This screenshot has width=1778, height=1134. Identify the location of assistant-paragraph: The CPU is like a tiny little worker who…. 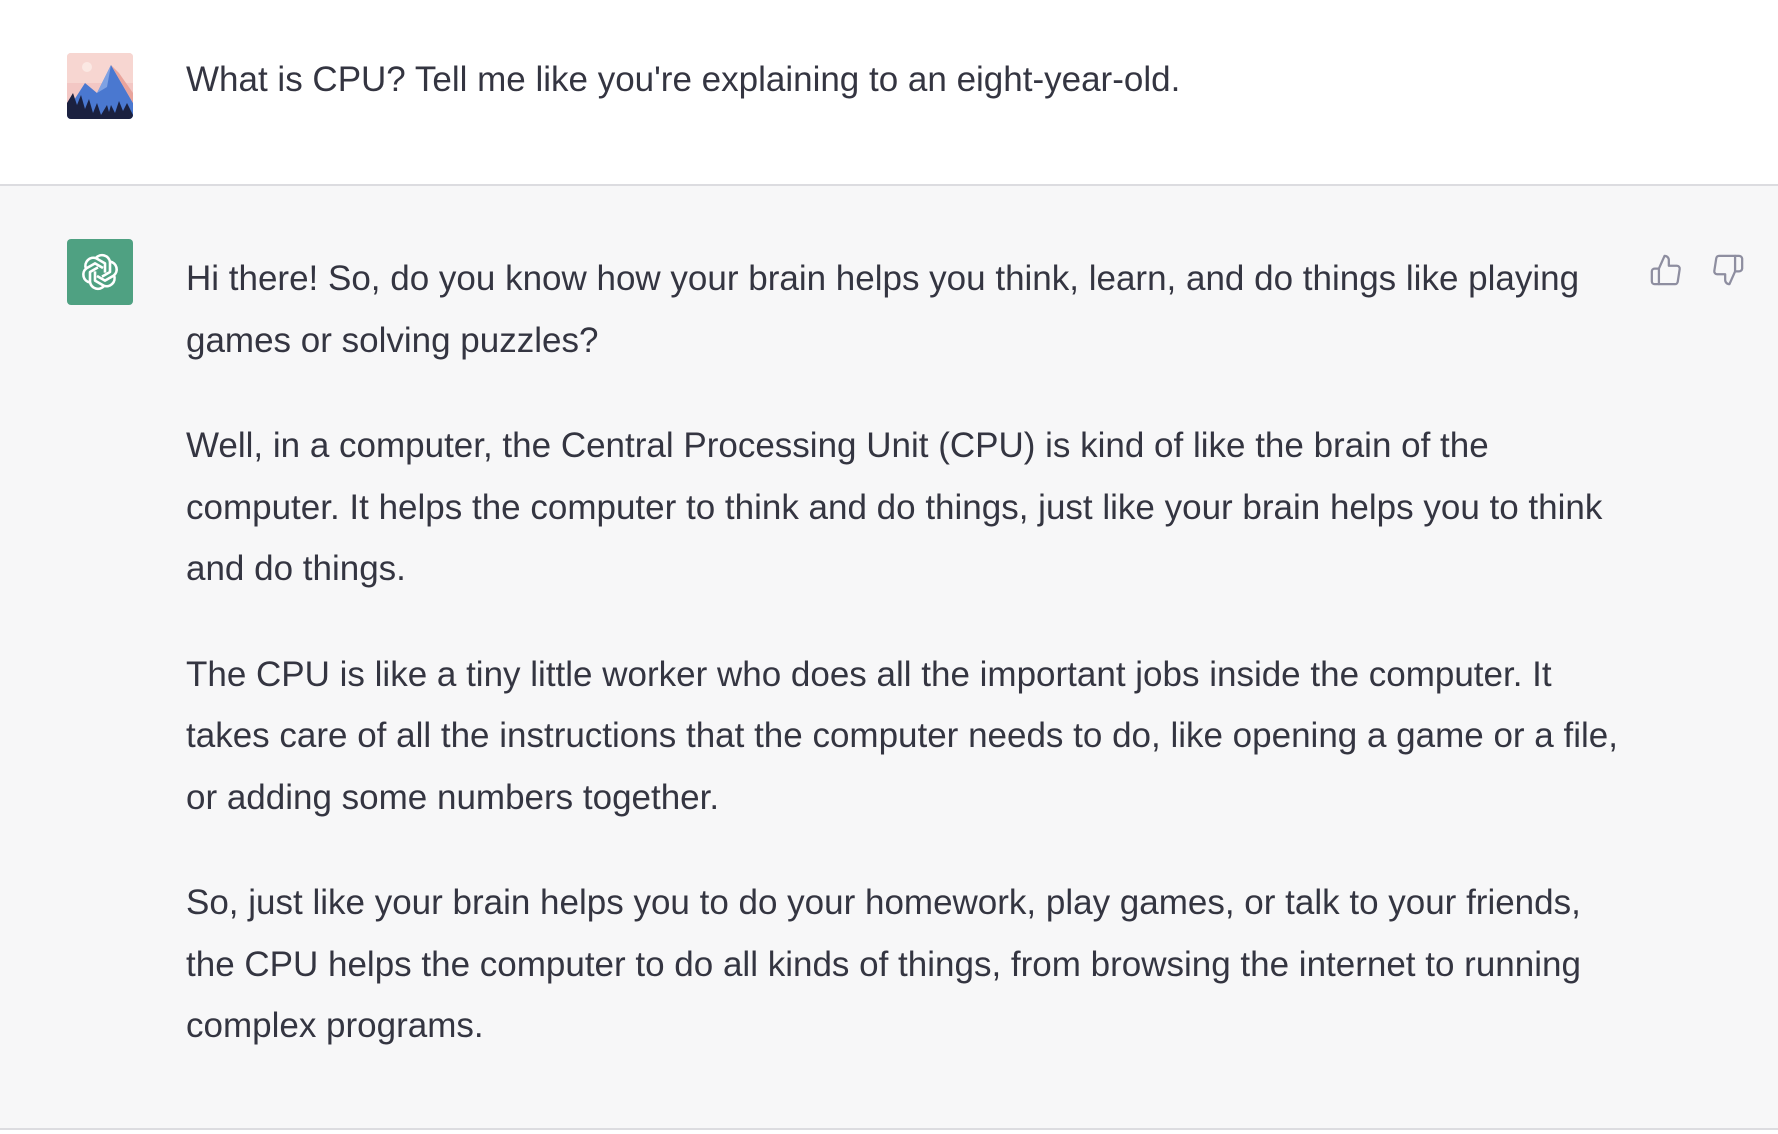
(902, 735).